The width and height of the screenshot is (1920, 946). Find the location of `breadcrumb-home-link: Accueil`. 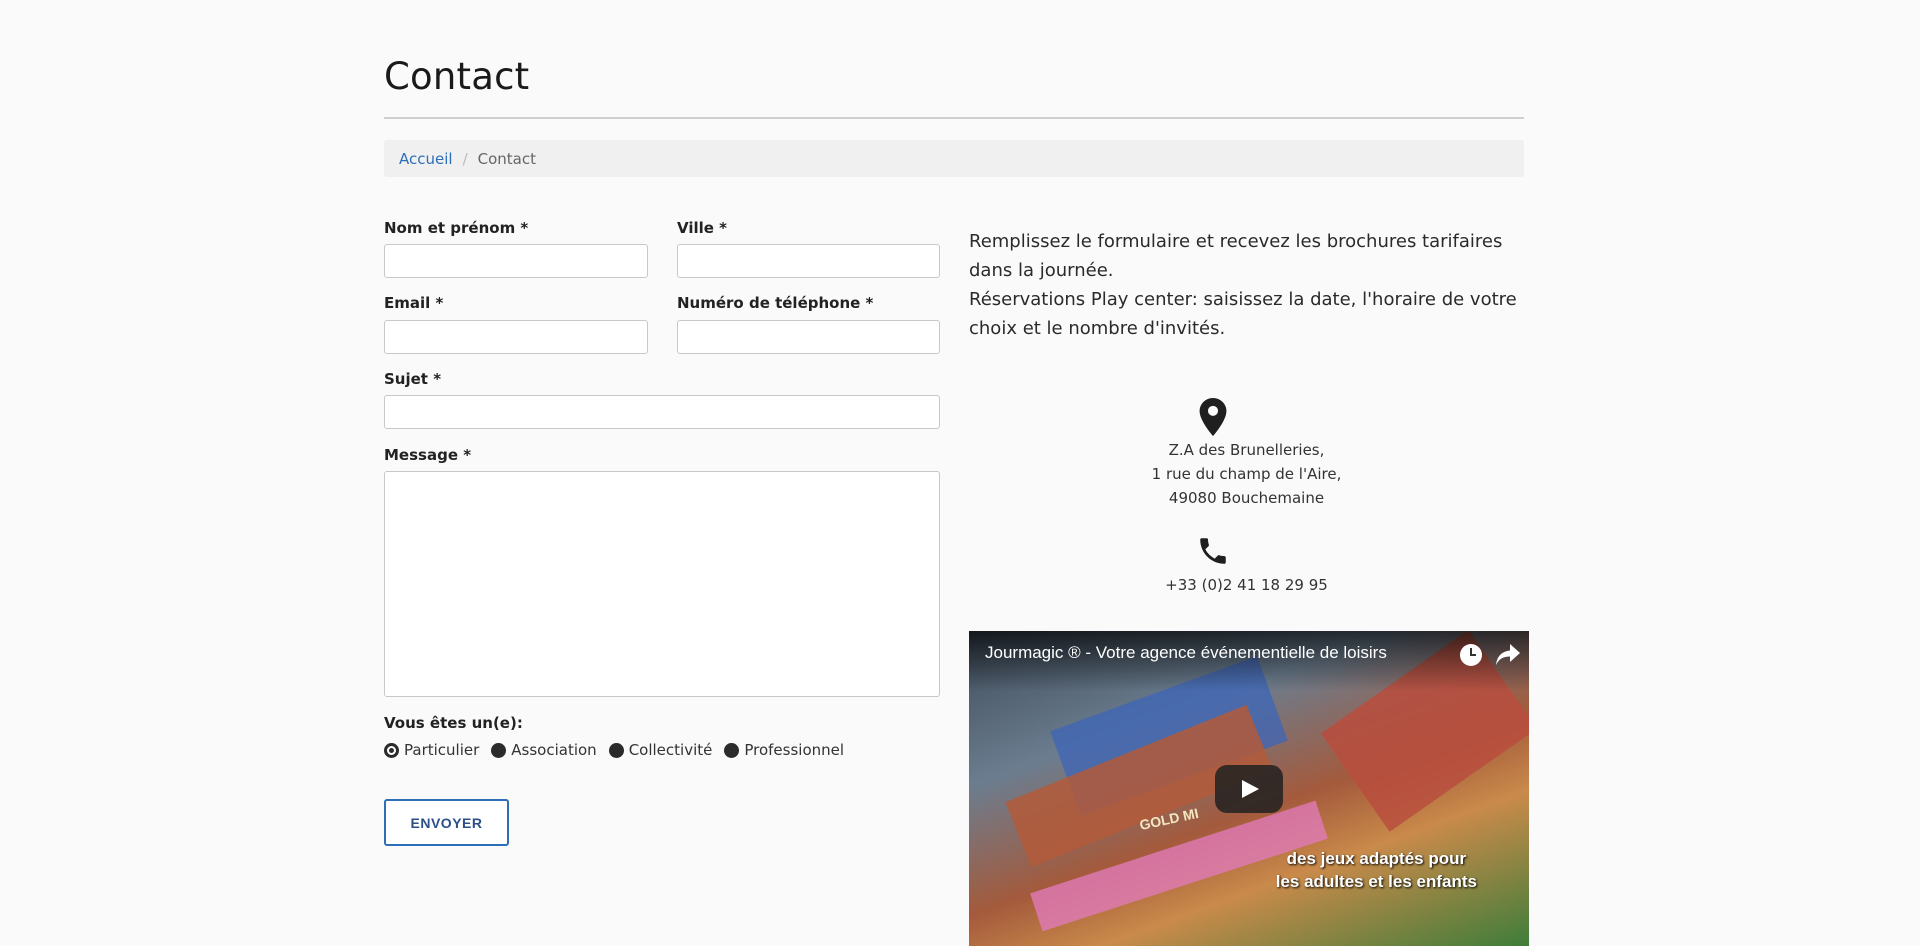

breadcrumb-home-link: Accueil is located at coordinates (426, 159).